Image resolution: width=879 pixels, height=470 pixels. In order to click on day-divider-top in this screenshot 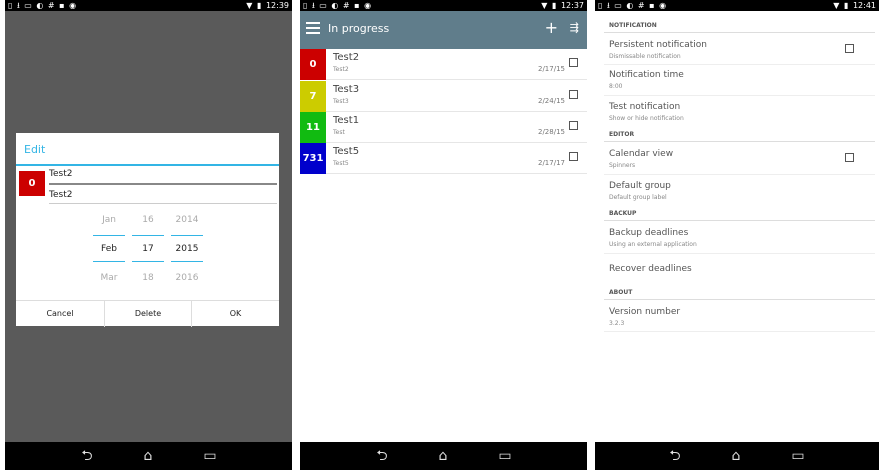, I will do `click(148, 235)`.